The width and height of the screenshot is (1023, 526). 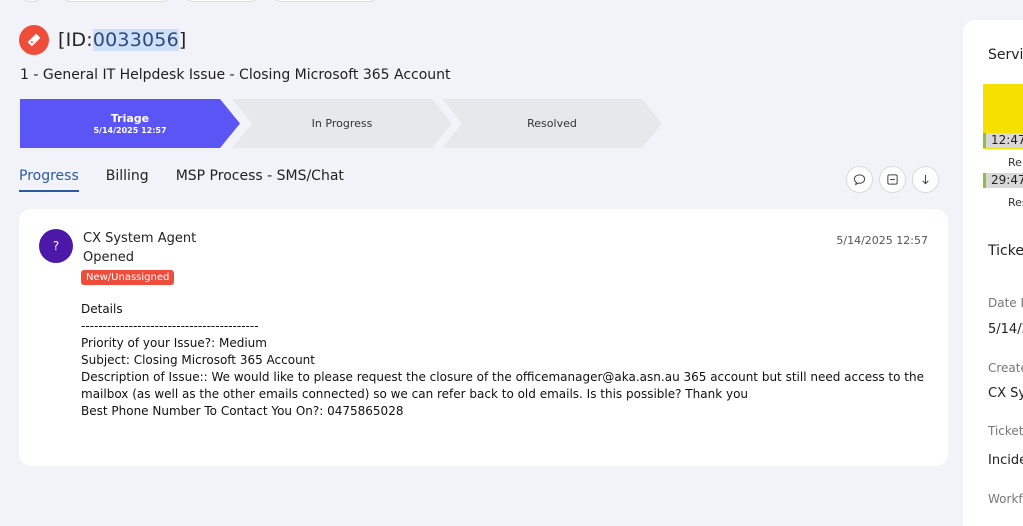 I want to click on stage-in-progress: In Progress, so click(x=342, y=123).